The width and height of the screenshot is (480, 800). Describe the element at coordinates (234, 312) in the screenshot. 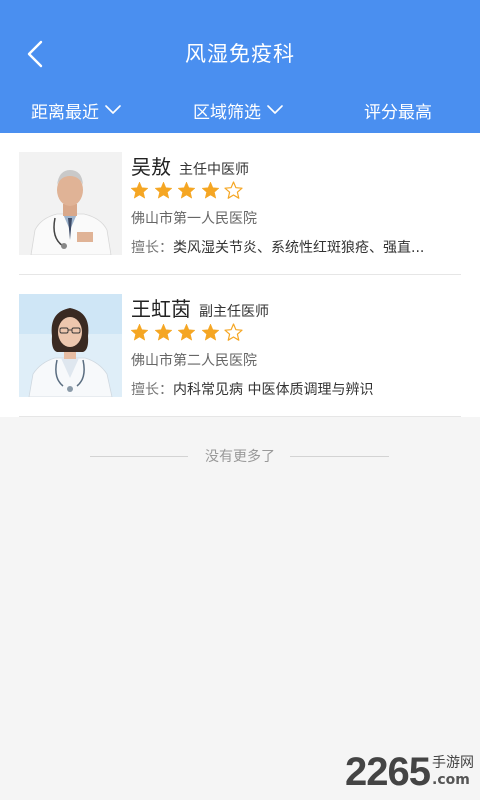

I see `doctor-rank: 副主任医师` at that location.